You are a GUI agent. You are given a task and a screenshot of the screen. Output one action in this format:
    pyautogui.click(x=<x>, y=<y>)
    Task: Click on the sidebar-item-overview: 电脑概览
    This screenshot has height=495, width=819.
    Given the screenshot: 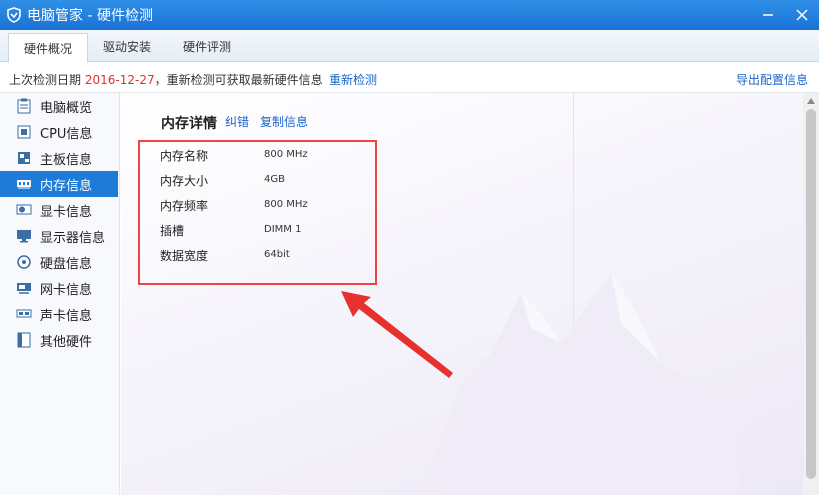 What is the action you would take?
    pyautogui.click(x=59, y=106)
    